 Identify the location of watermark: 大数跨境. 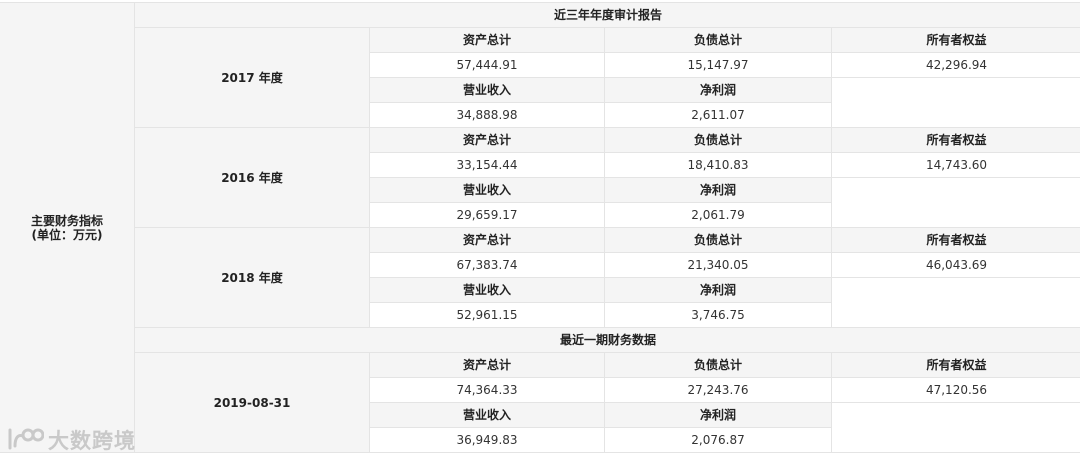
(71, 440).